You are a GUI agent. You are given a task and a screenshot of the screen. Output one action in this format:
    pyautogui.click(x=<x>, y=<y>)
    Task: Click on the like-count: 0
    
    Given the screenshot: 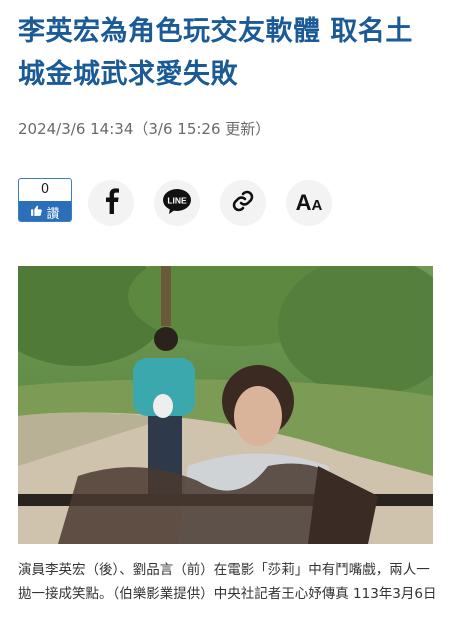 What is the action you would take?
    pyautogui.click(x=45, y=189)
    